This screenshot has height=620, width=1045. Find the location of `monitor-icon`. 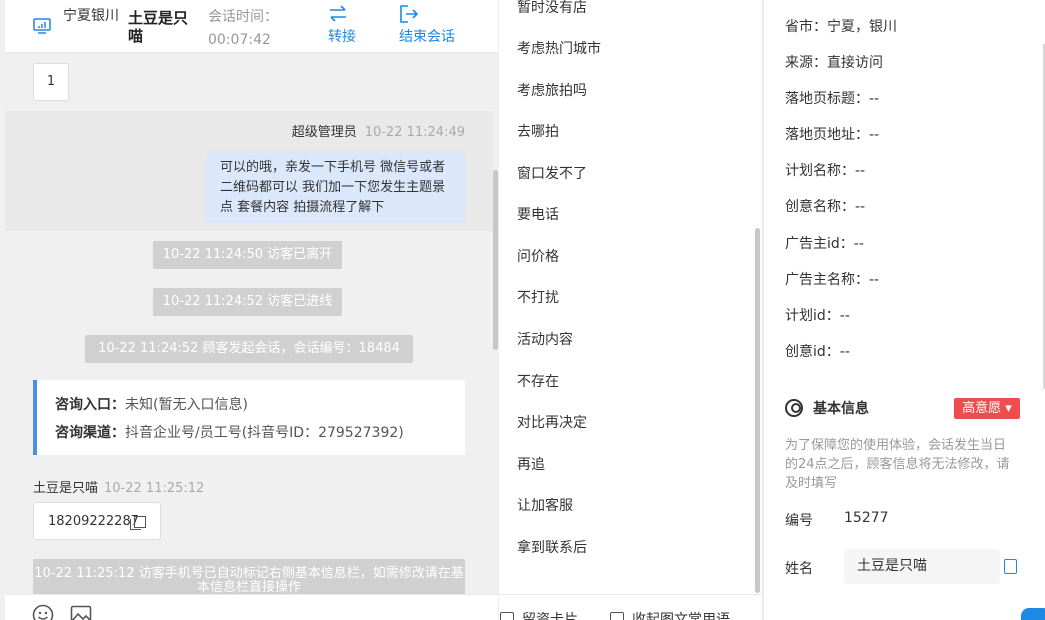

monitor-icon is located at coordinates (42, 26).